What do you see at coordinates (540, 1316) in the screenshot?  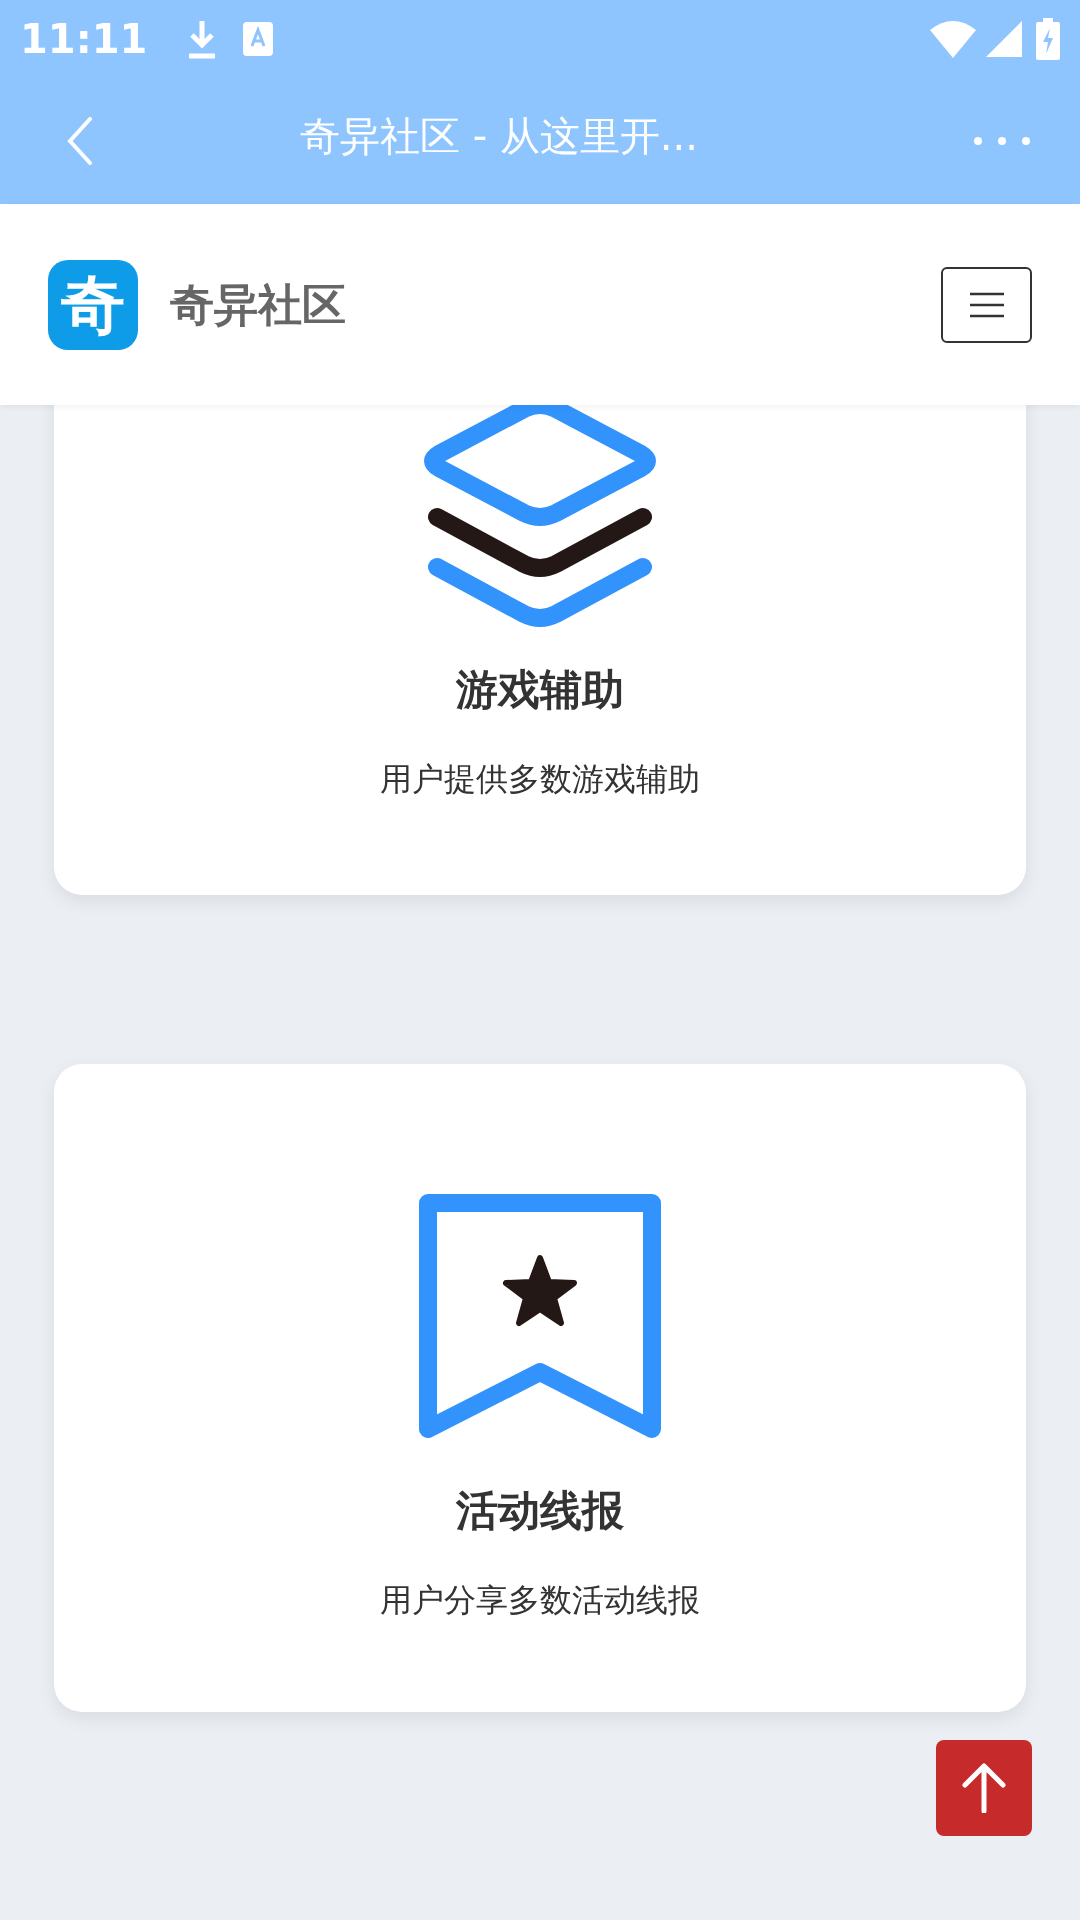 I see `bookmark-star-icon` at bounding box center [540, 1316].